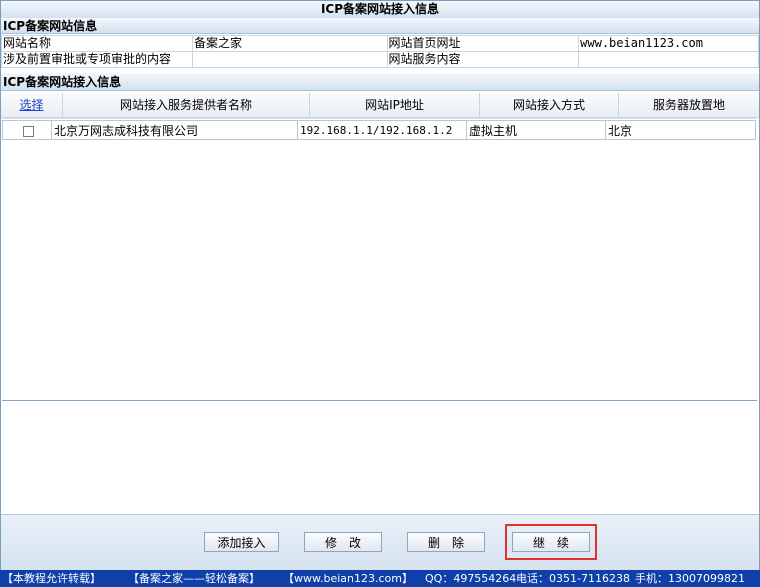 This screenshot has width=760, height=587. Describe the element at coordinates (536, 130) in the screenshot. I see `method-cell: 虚拟主机` at that location.